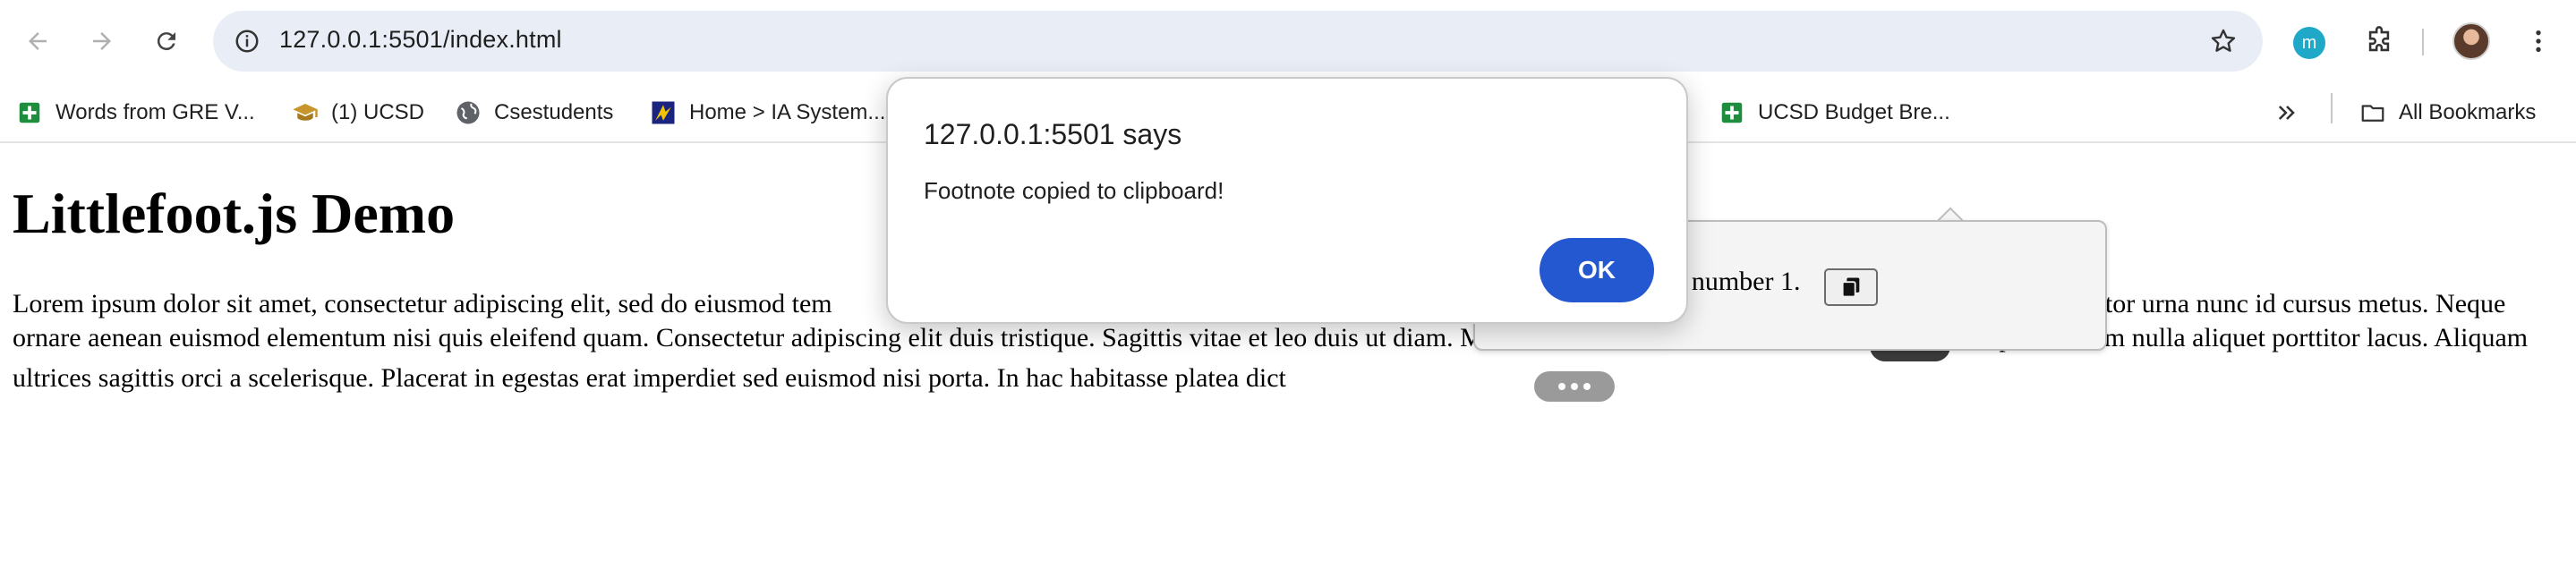  I want to click on bookmark-star-icon, so click(2223, 41).